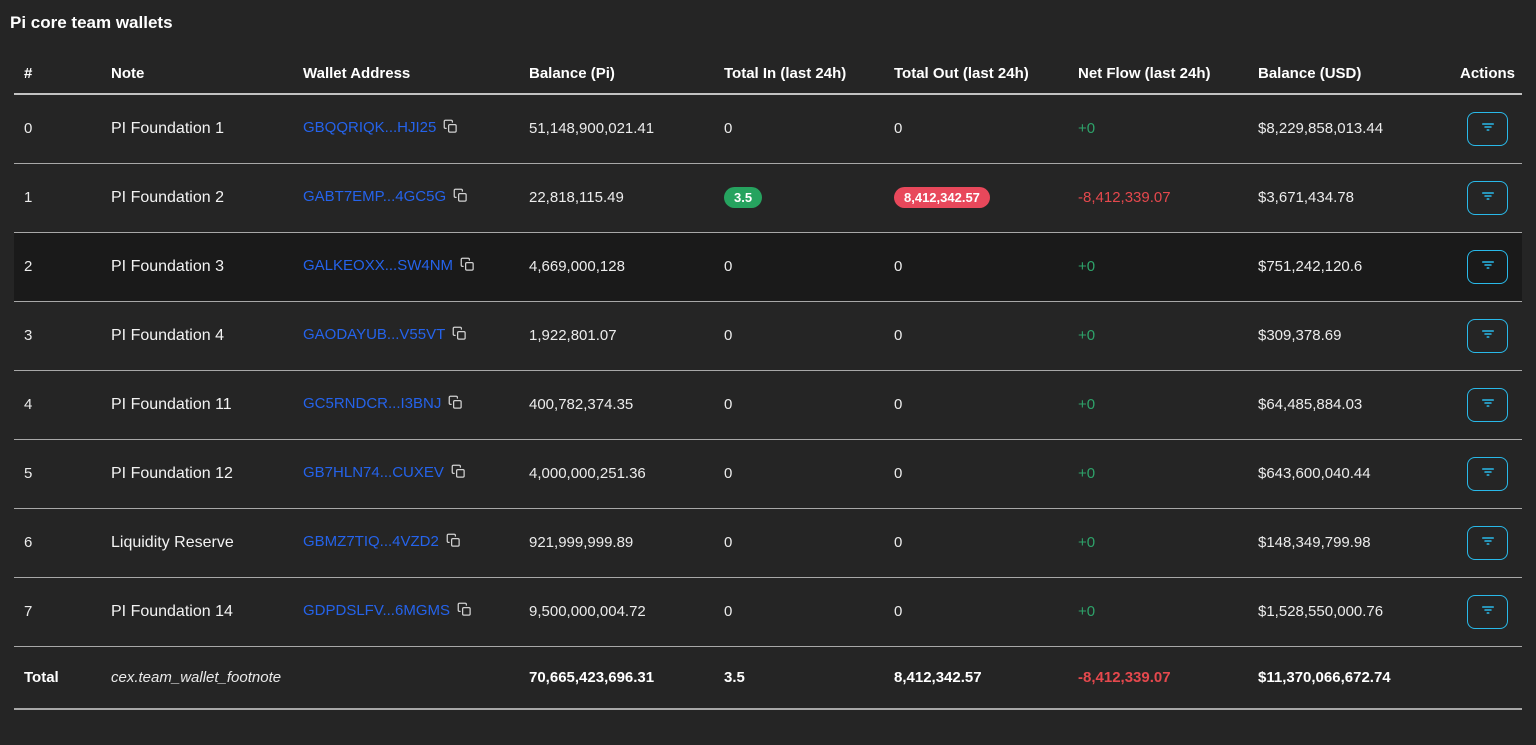  Describe the element at coordinates (376, 610) in the screenshot. I see `wallet-address-link: GDPDSLFV...6MGMS` at that location.